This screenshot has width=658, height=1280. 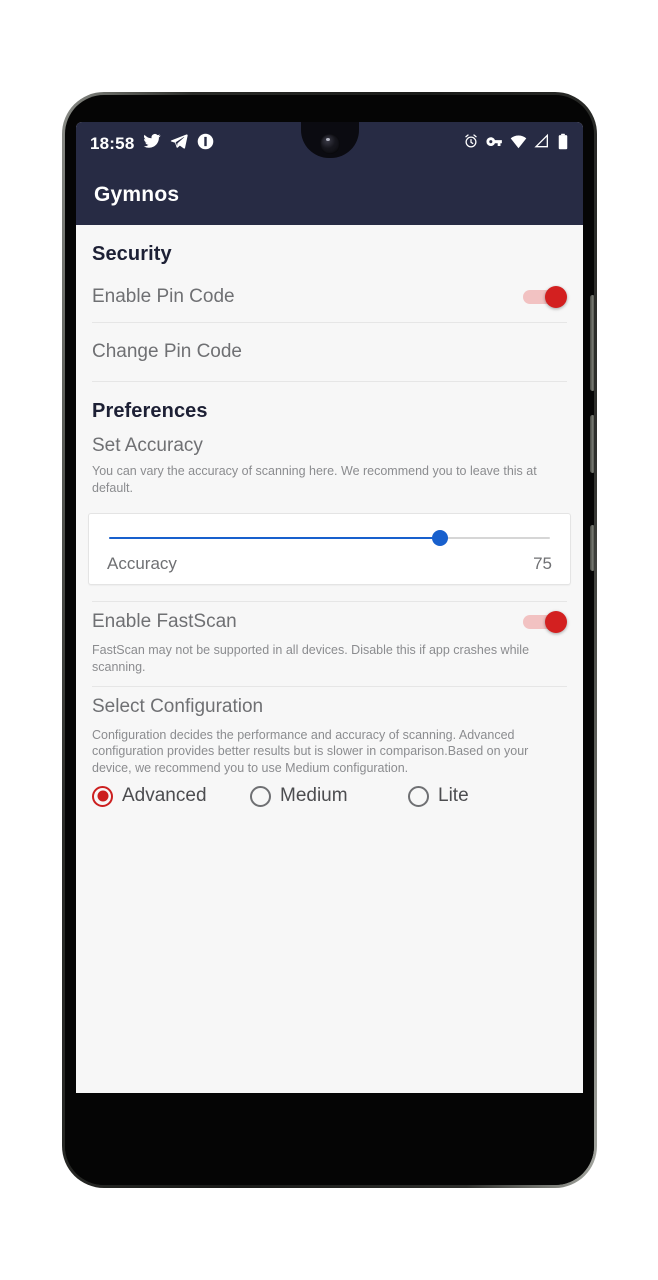 I want to click on status-bar-right-group, so click(x=516, y=144).